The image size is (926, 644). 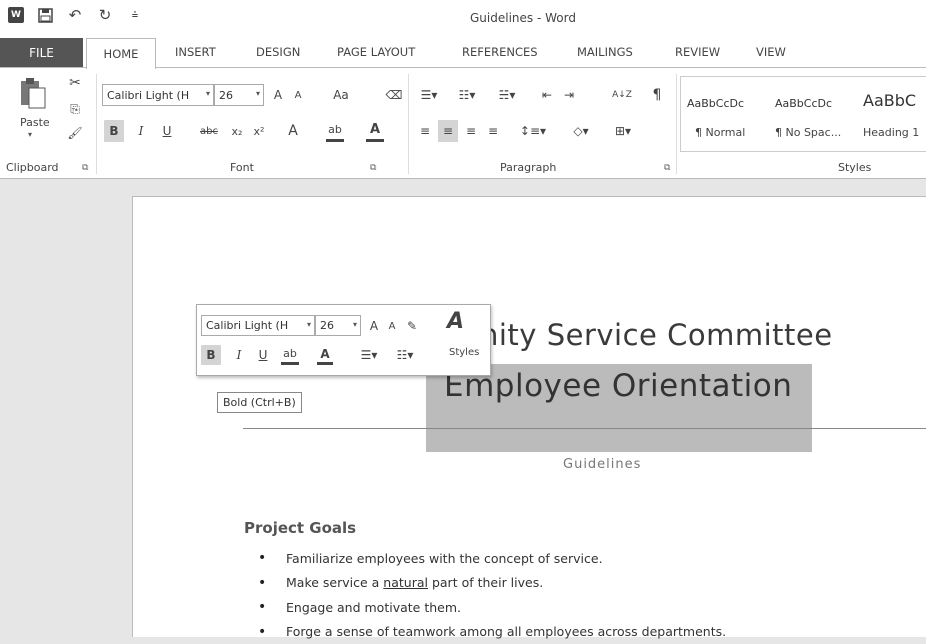 What do you see at coordinates (464, 340) in the screenshot?
I see `mini-styles-button: A Styles` at bounding box center [464, 340].